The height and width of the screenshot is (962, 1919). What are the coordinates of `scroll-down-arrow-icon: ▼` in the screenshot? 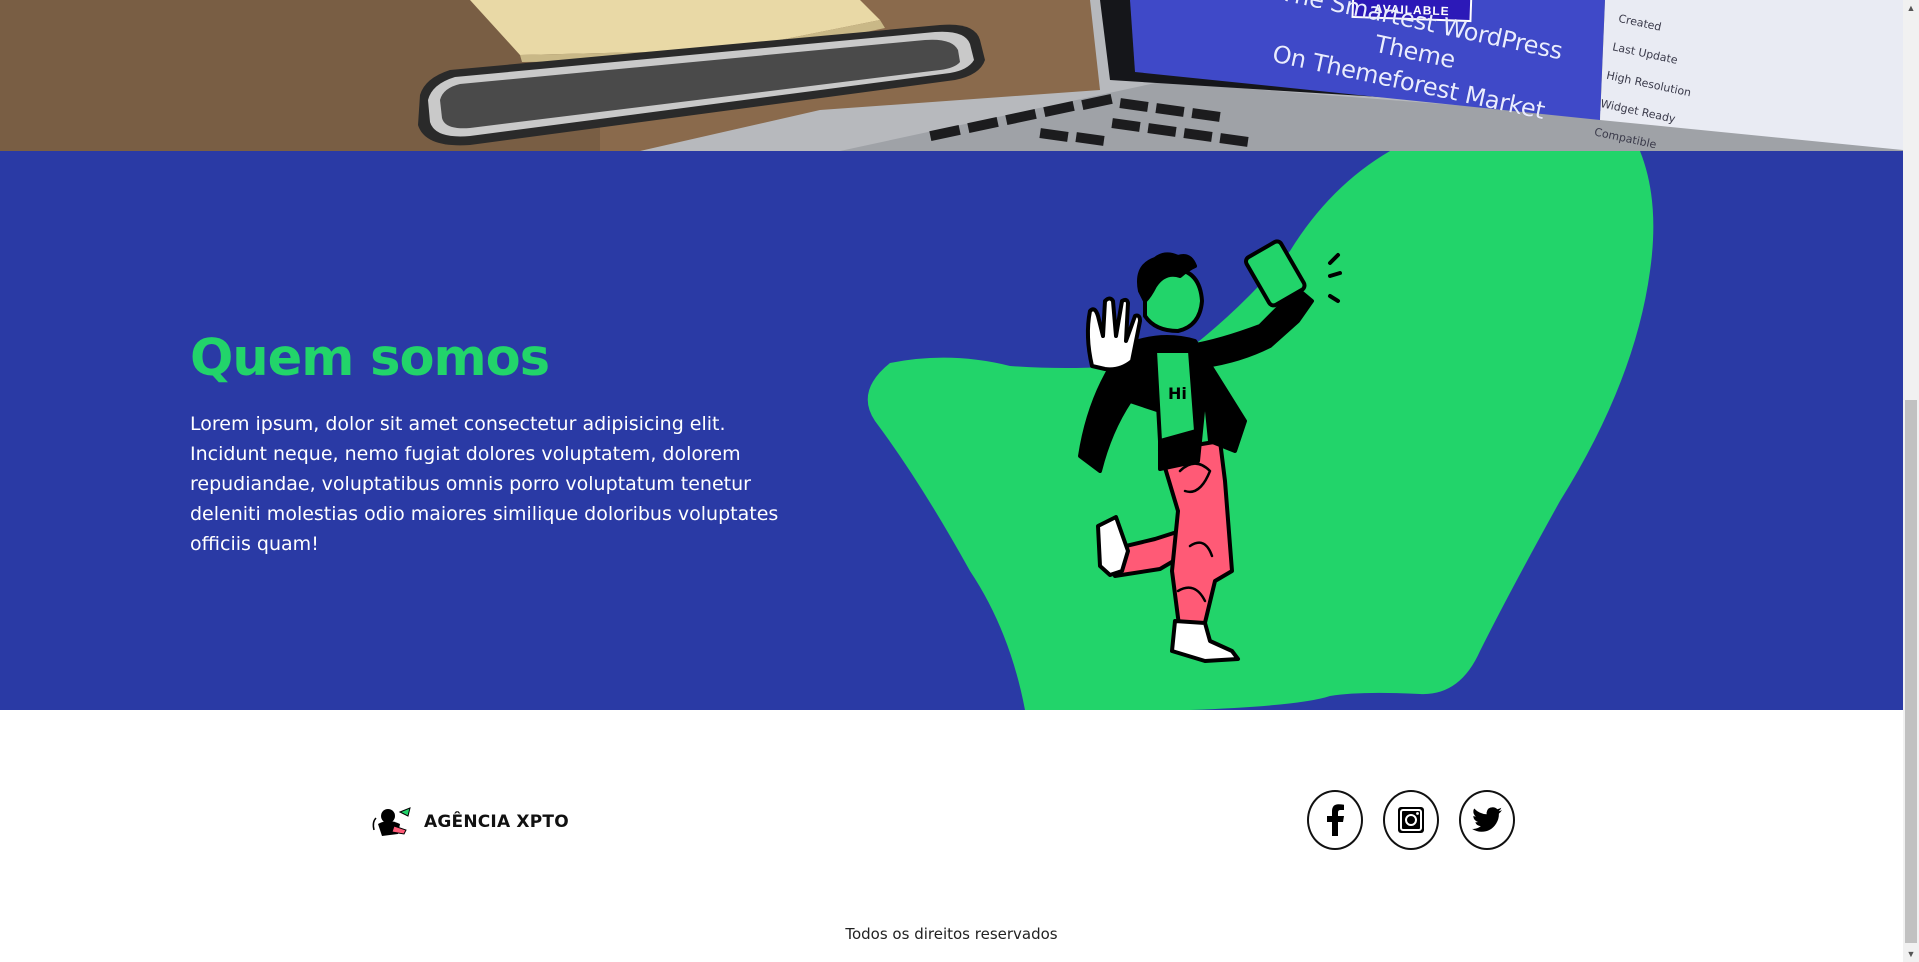 It's located at (1911, 954).